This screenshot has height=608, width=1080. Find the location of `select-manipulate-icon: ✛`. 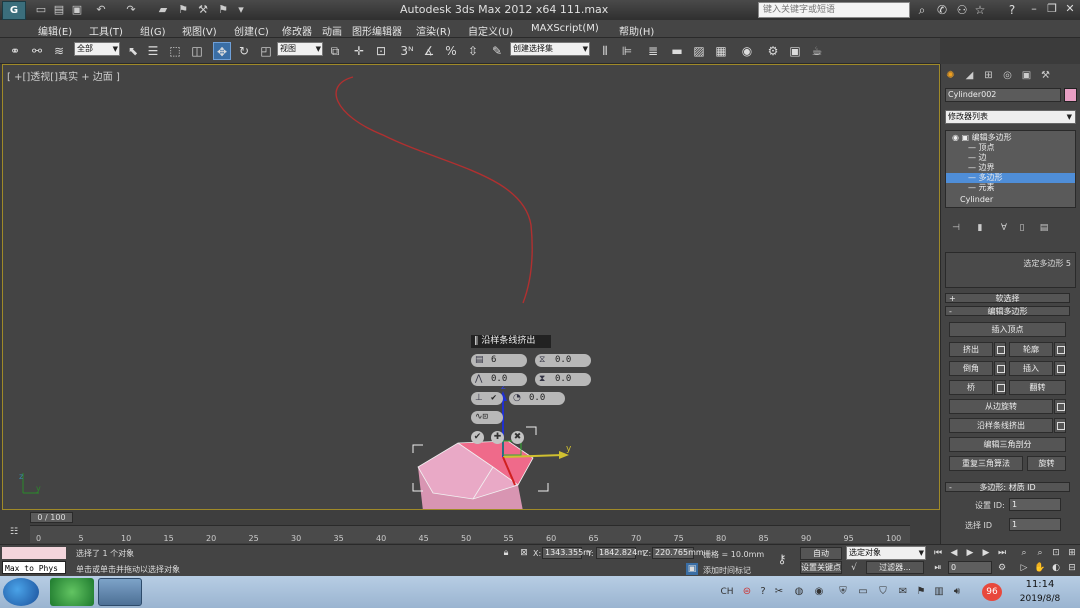

select-manipulate-icon: ✛ is located at coordinates (359, 51).